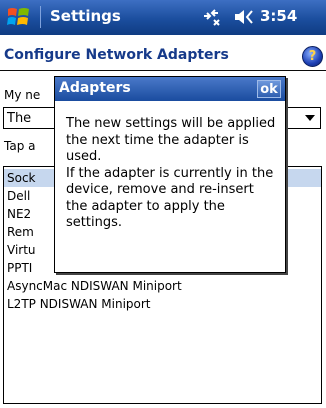  Describe the element at coordinates (20, 146) in the screenshot. I see `adapter-list-label: Tap a` at that location.